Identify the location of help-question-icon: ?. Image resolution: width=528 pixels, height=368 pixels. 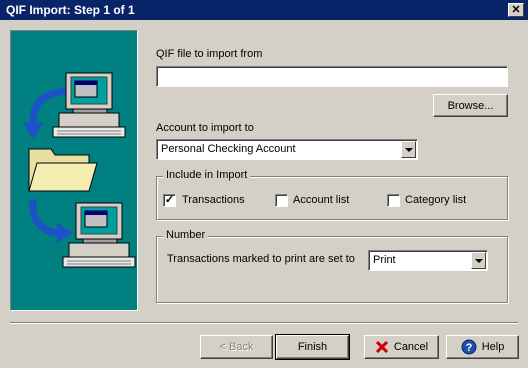
(469, 347).